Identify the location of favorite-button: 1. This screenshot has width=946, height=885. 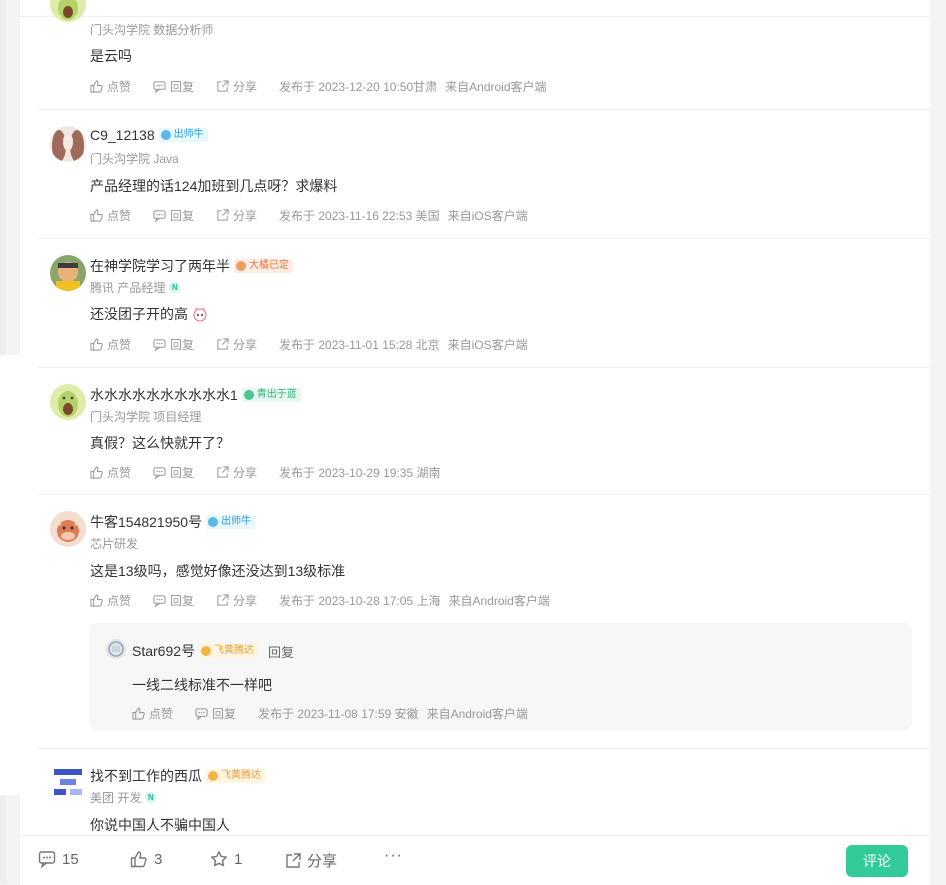
(226, 859).